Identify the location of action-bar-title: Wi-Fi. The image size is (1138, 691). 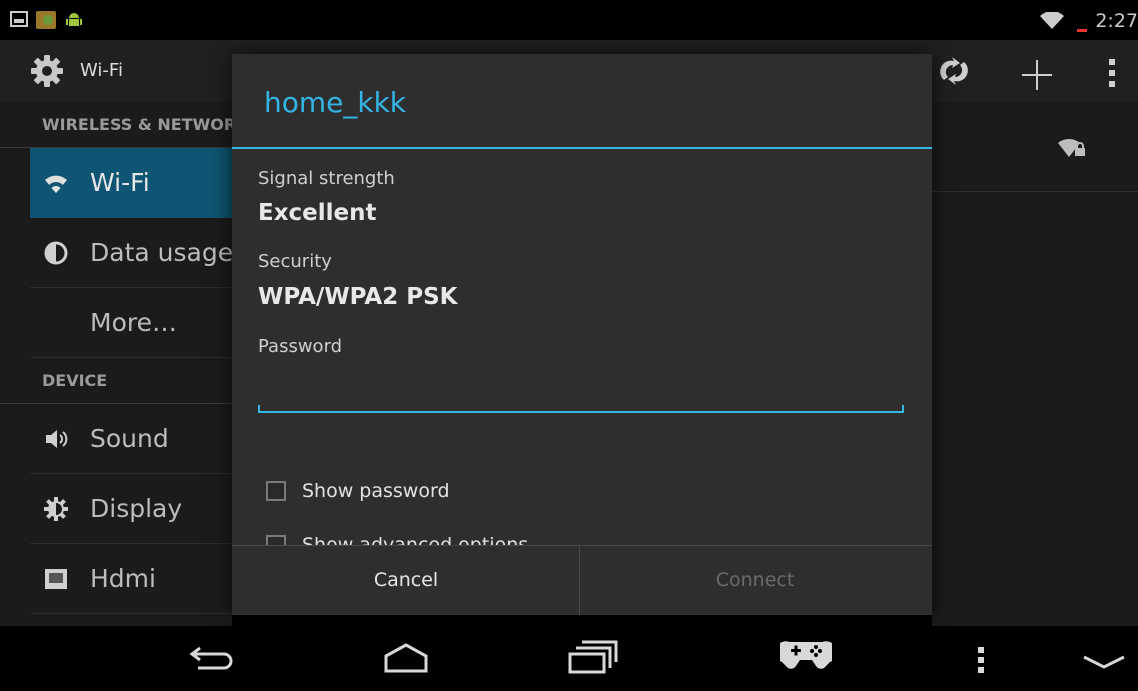
(101, 70).